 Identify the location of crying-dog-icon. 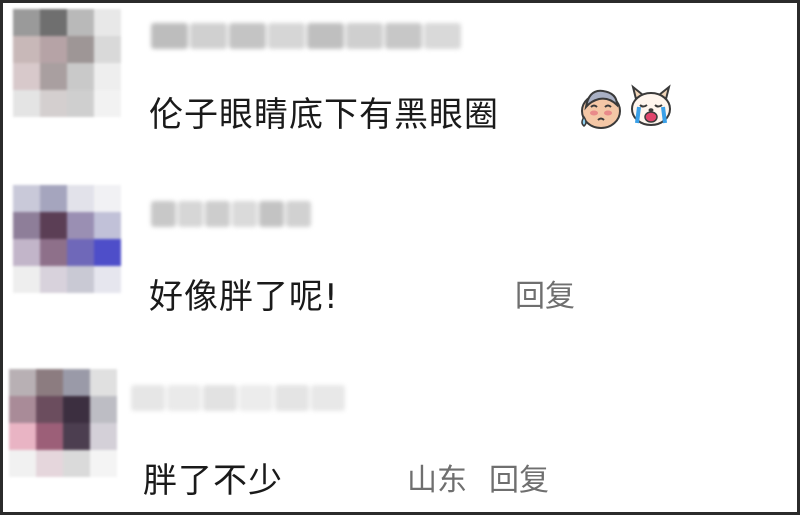
(651, 105).